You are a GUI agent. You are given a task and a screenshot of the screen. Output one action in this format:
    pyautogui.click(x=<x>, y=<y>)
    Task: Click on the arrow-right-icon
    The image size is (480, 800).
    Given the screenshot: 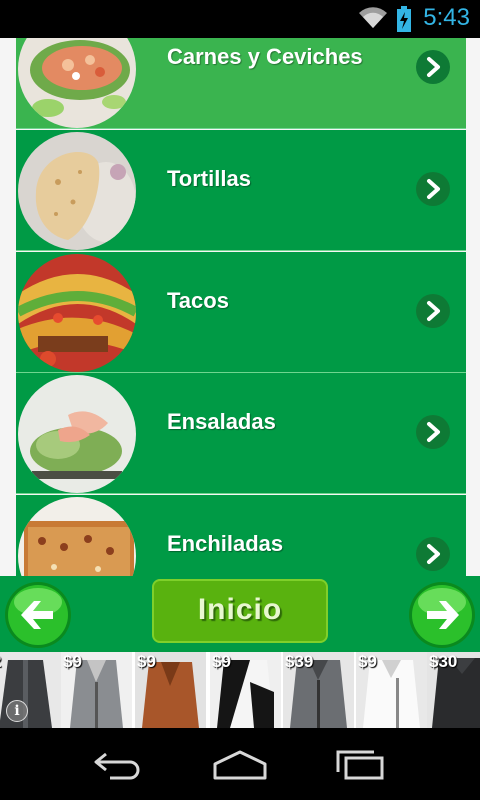 What is the action you would take?
    pyautogui.click(x=442, y=615)
    